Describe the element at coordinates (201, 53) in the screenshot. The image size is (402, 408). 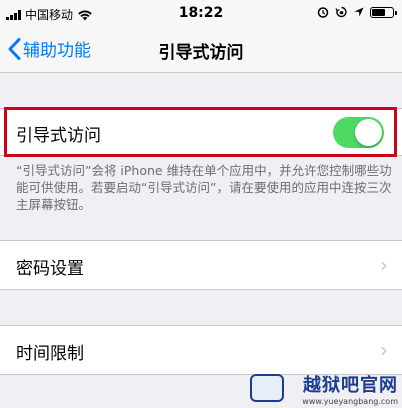
I see `page-title: 引导式访问` at that location.